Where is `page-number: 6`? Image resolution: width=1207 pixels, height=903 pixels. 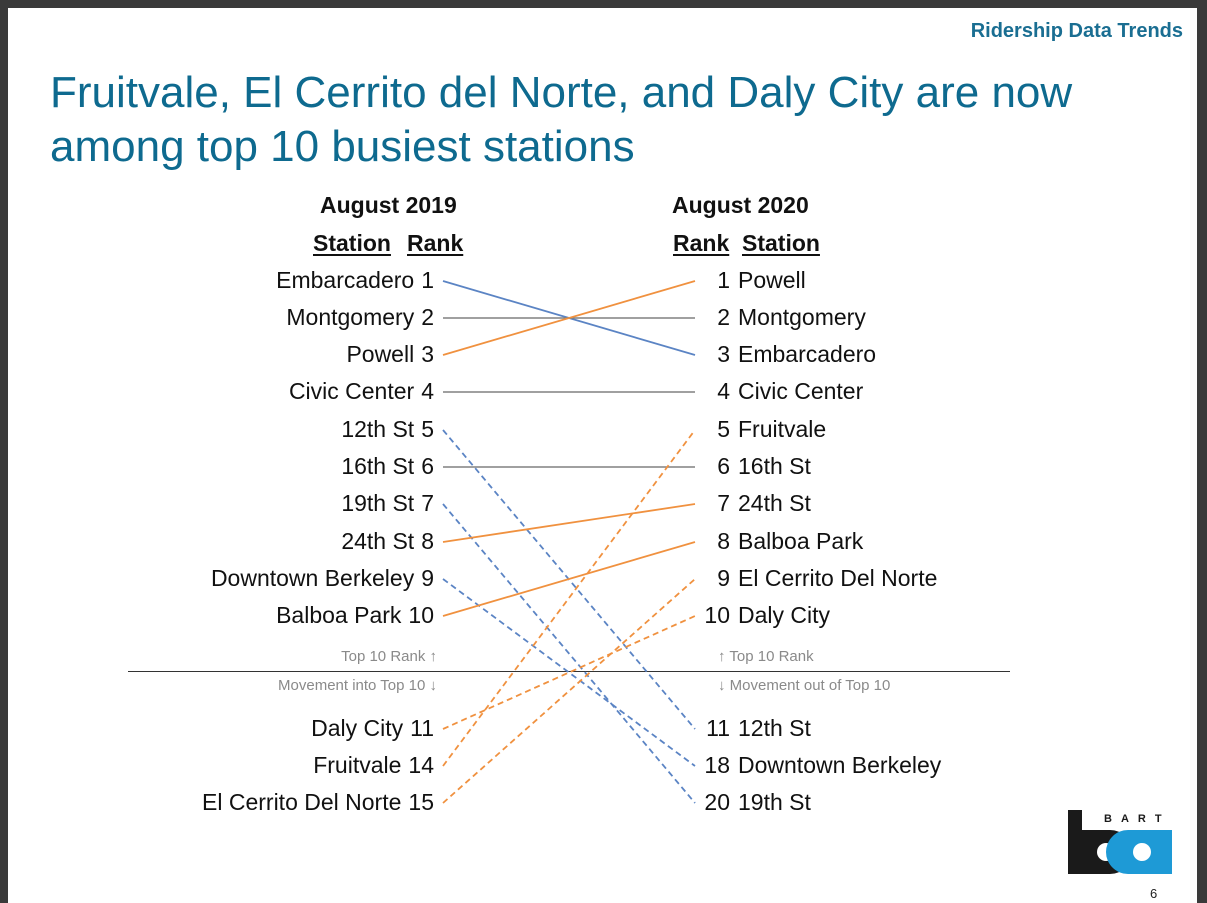
page-number: 6 is located at coordinates (1154, 893).